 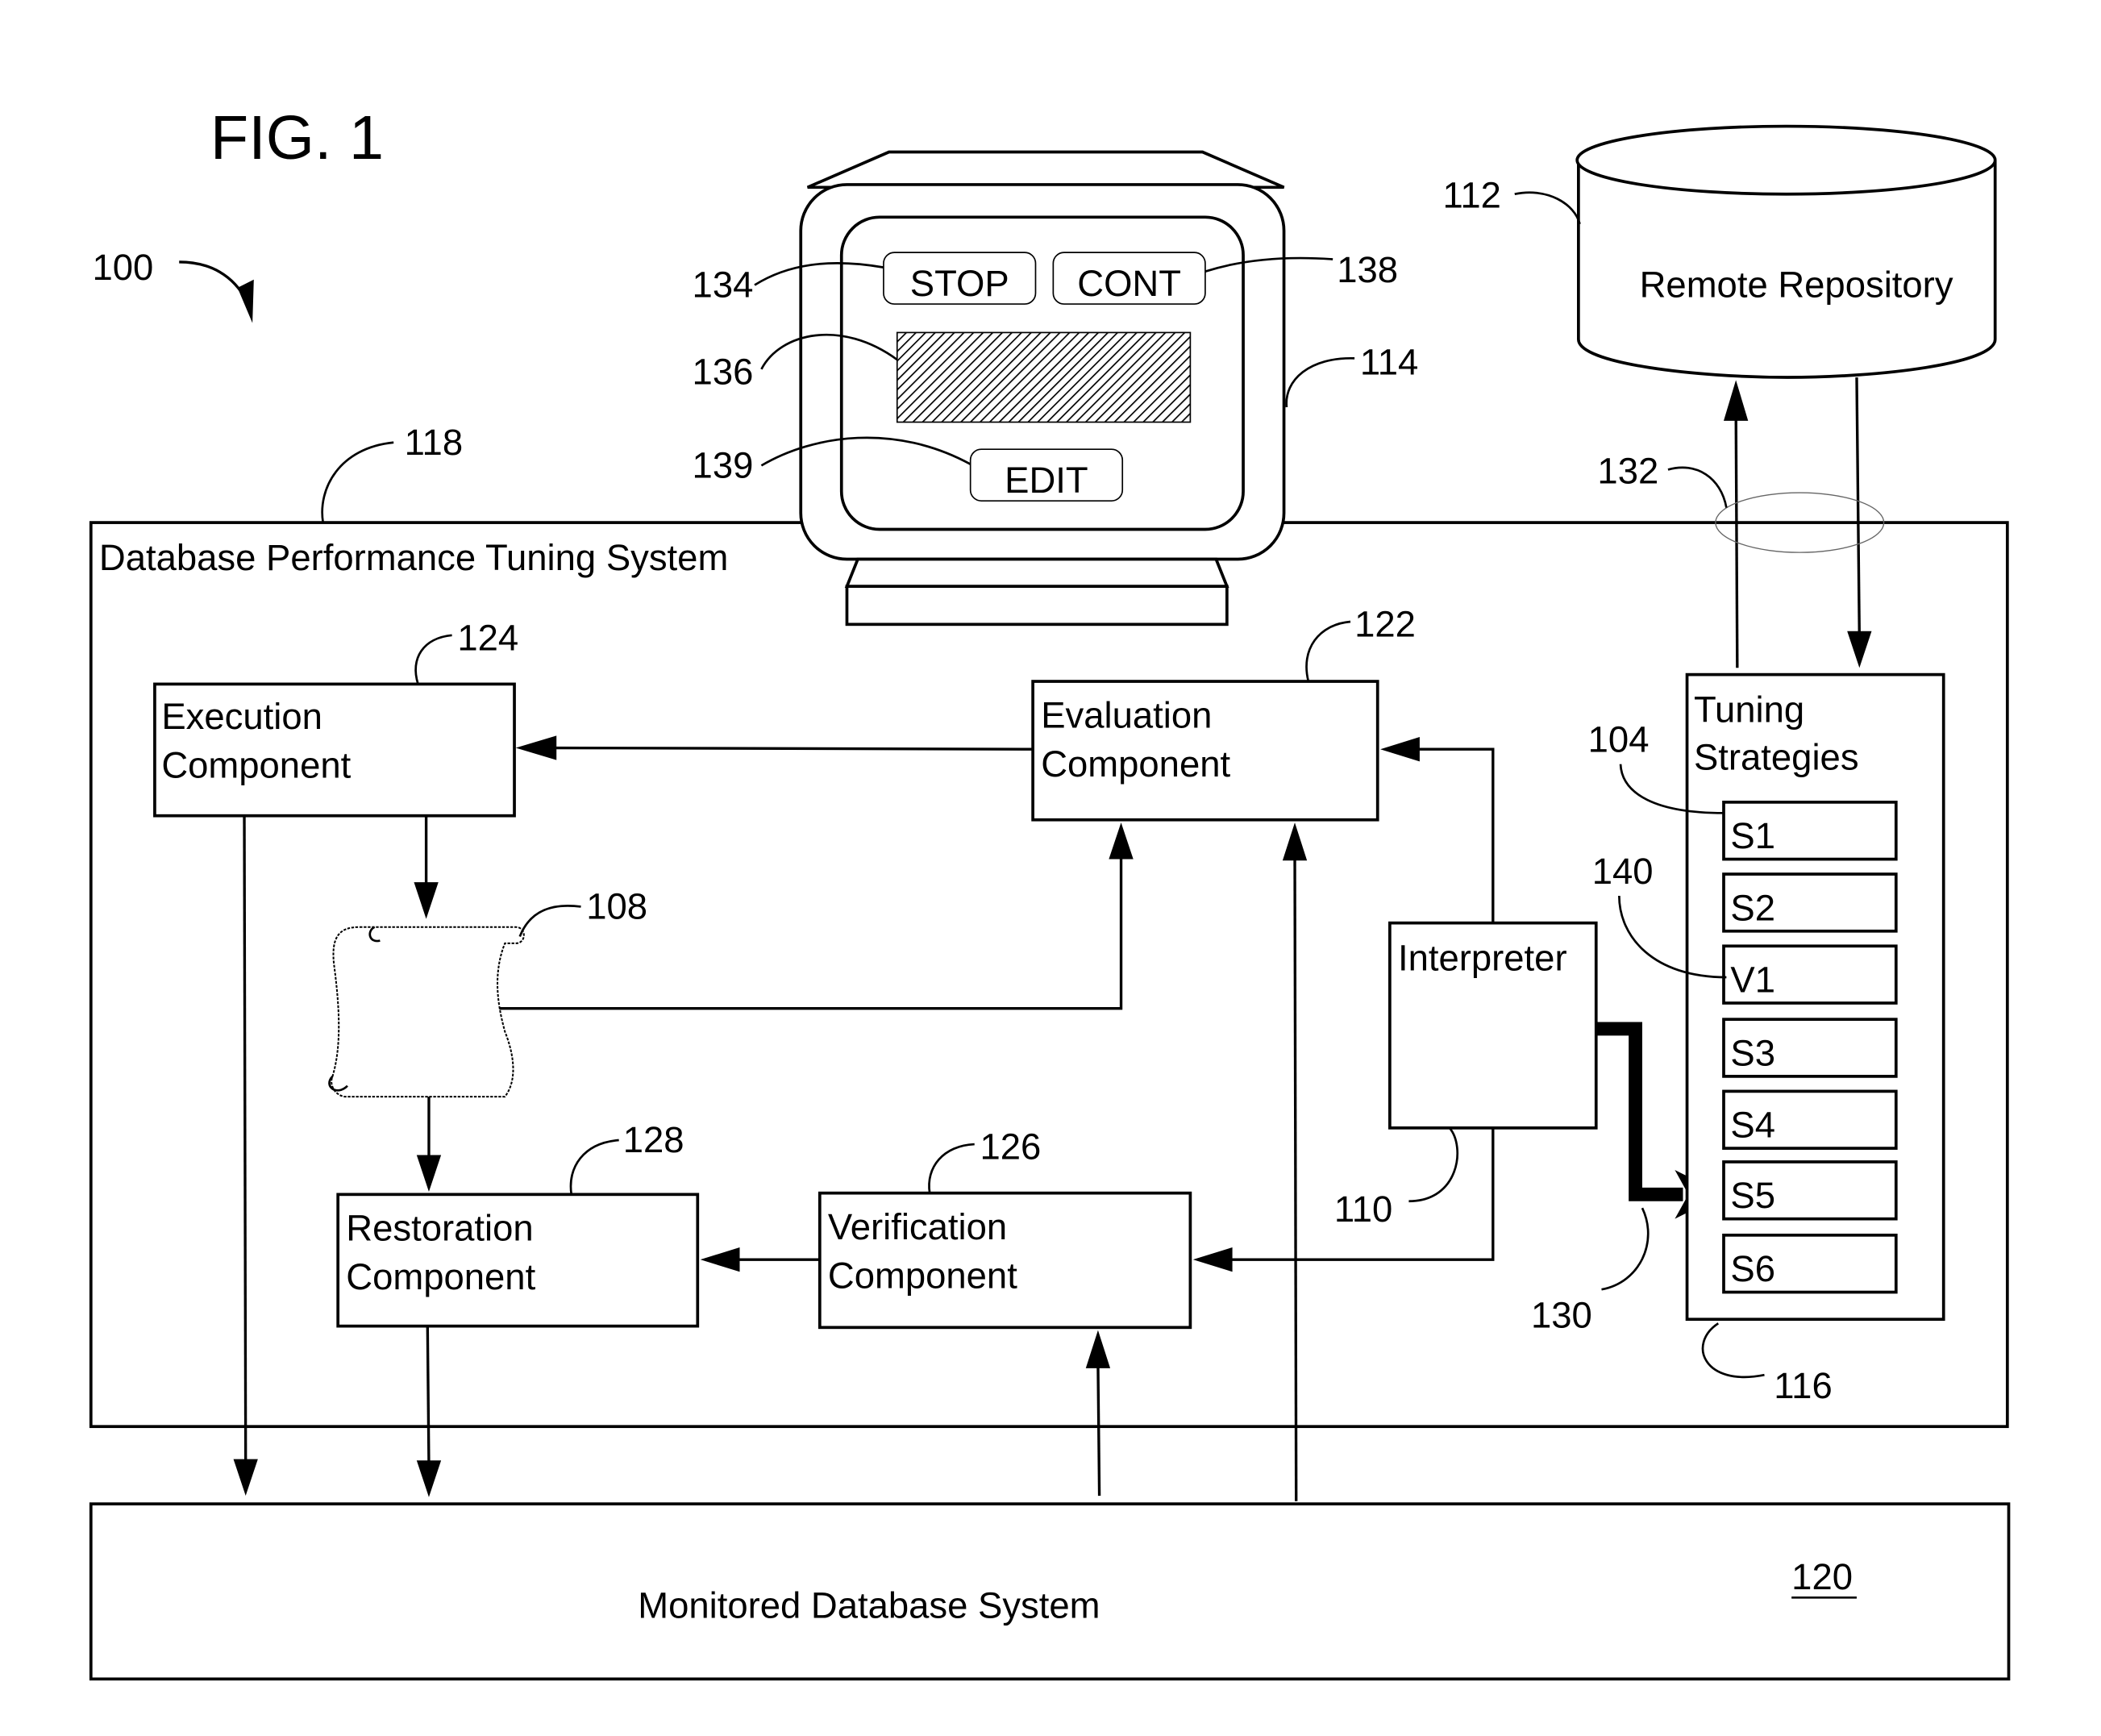 What do you see at coordinates (1295, 1179) in the screenshot?
I see `db-to-eval-line` at bounding box center [1295, 1179].